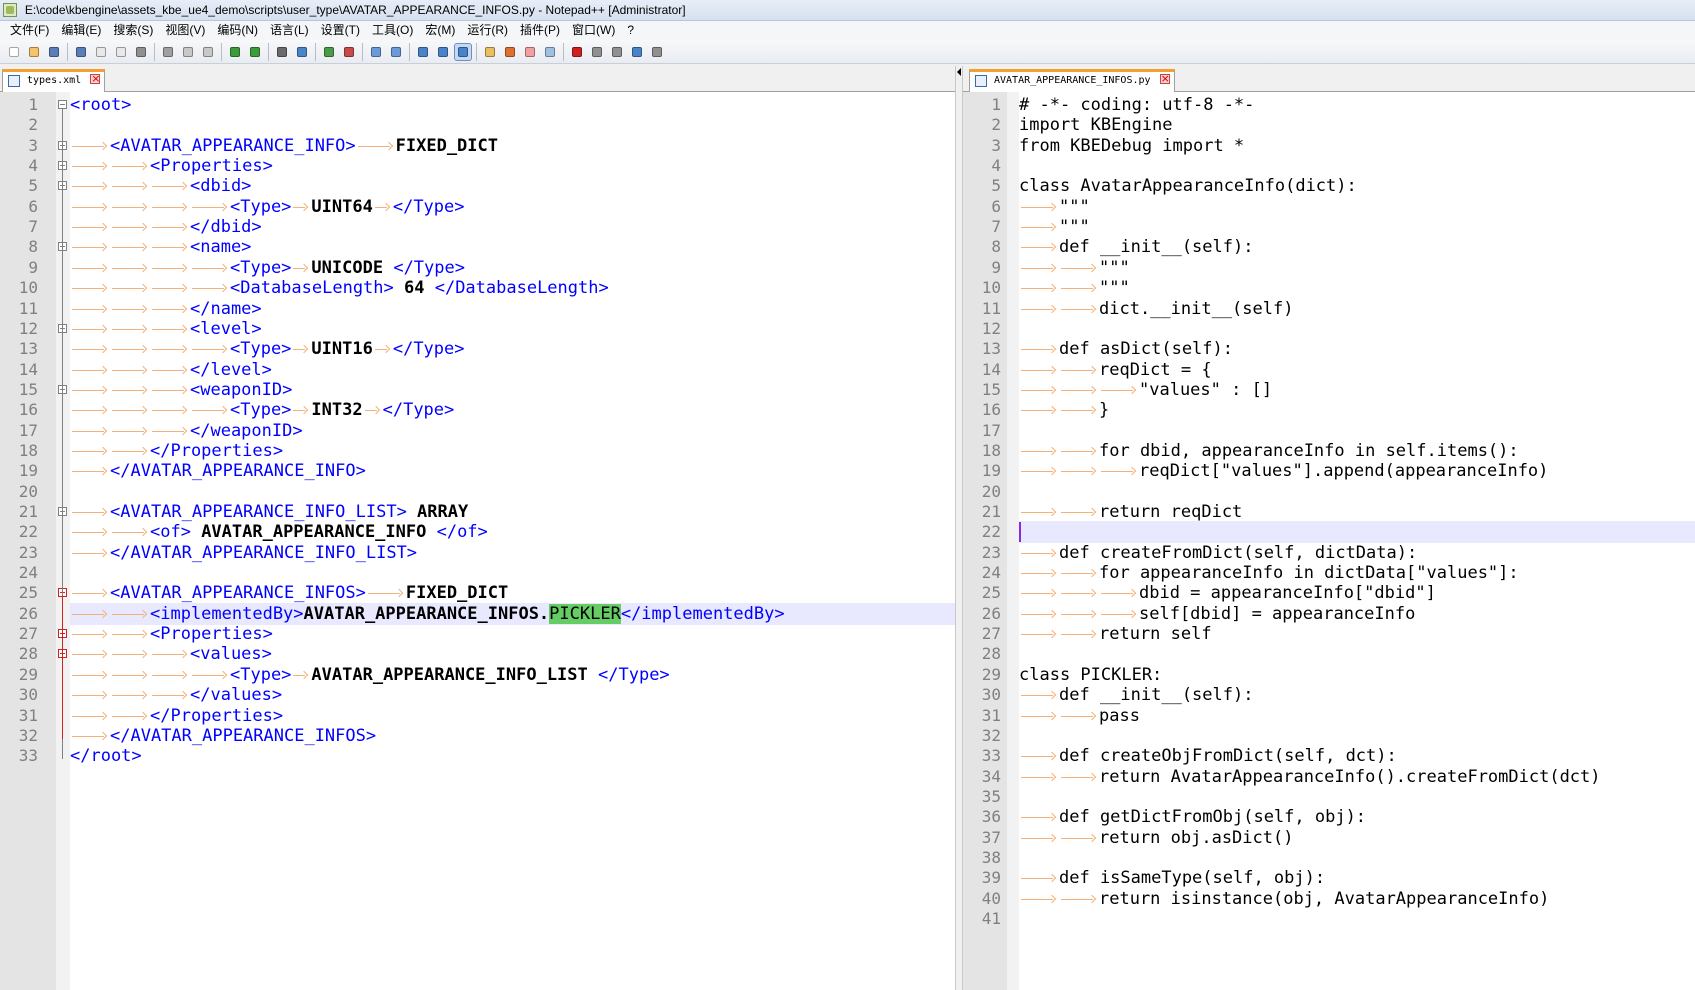 This screenshot has height=990, width=1695. What do you see at coordinates (289, 30) in the screenshot?
I see `menu-item-5: 语言(L)` at bounding box center [289, 30].